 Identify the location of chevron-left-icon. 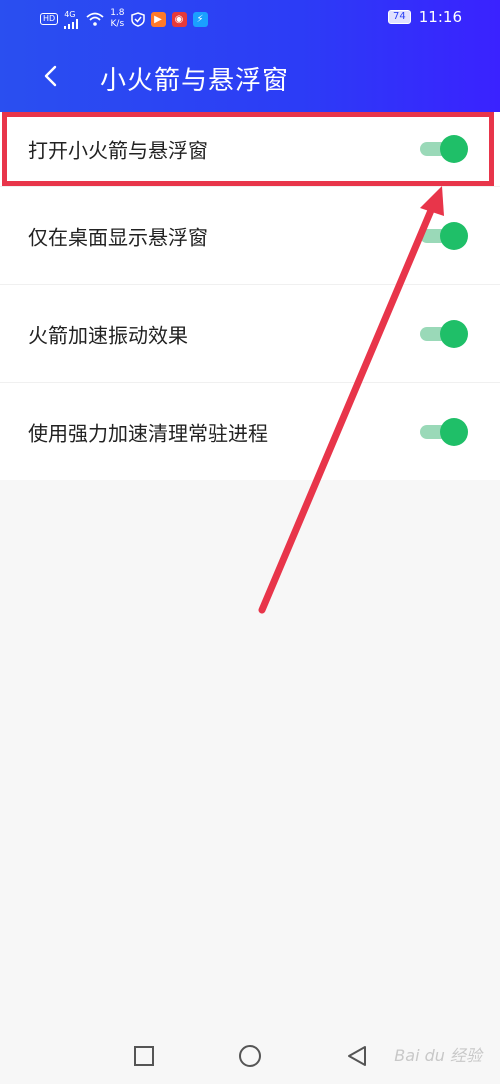
(50, 76).